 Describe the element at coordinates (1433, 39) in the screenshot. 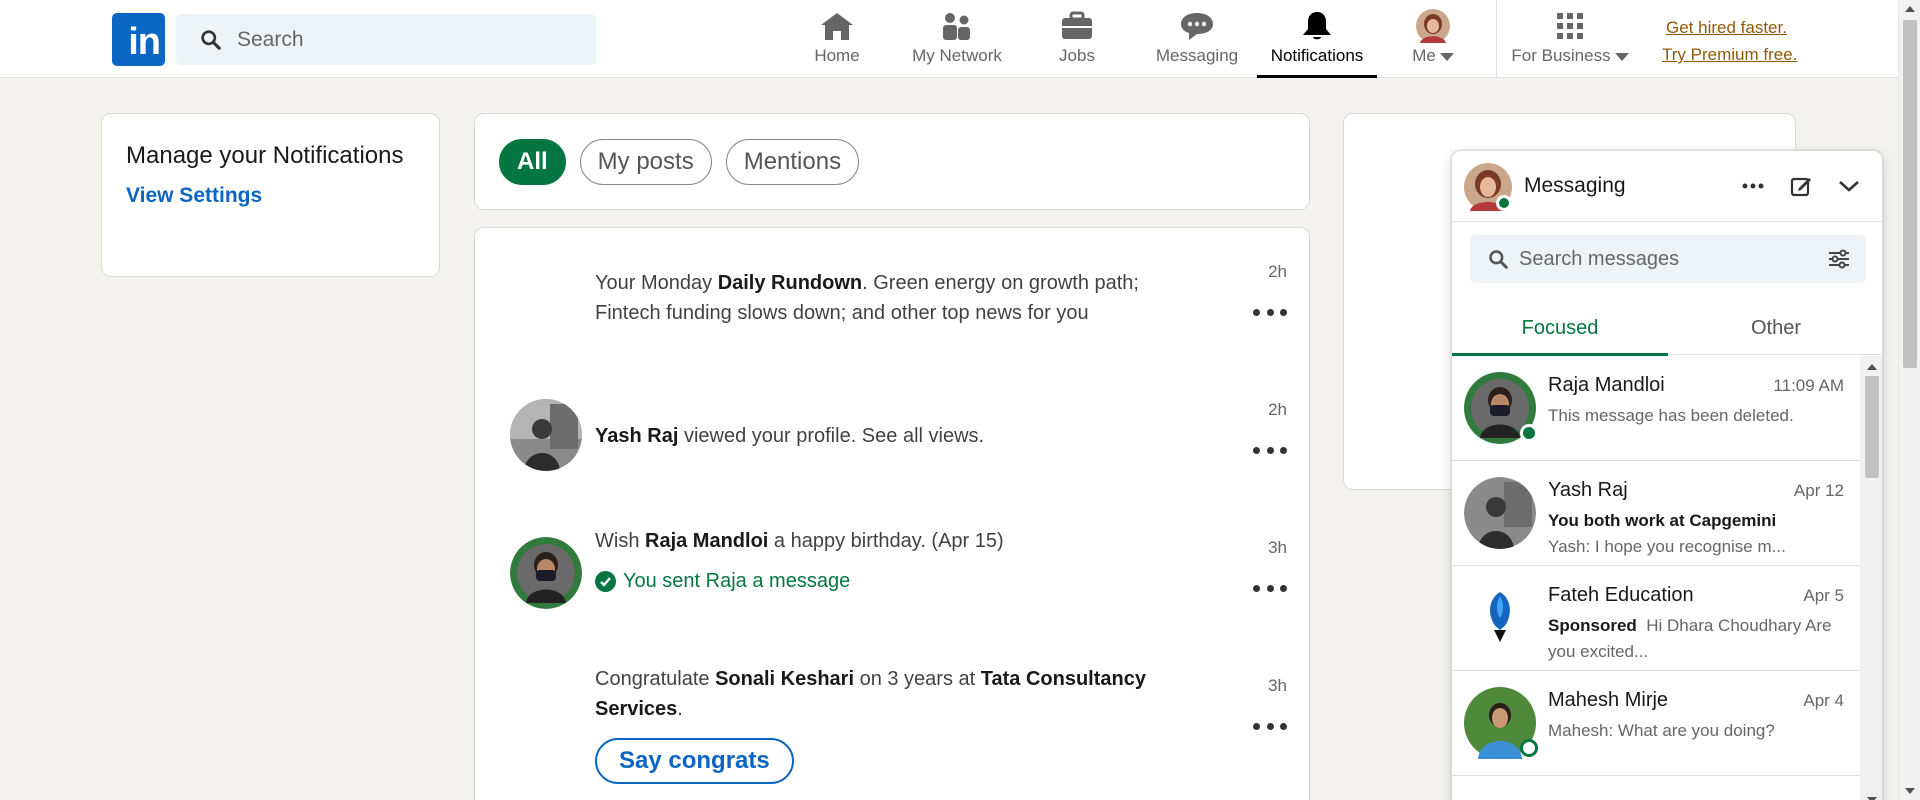

I see `nav-me: Me` at that location.